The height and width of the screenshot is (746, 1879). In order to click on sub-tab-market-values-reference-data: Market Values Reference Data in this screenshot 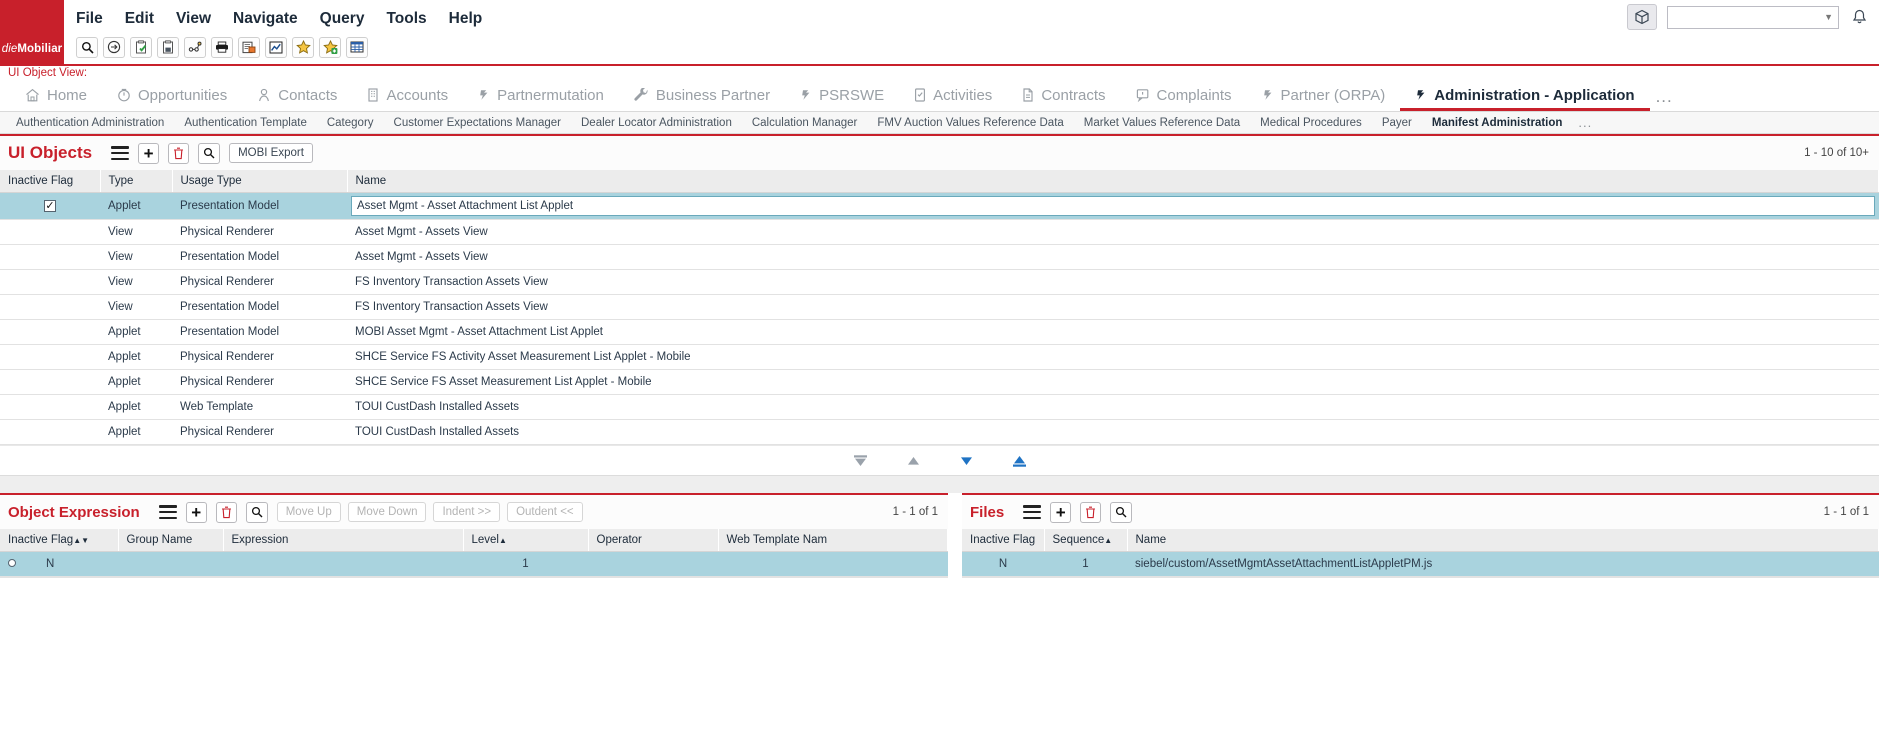, I will do `click(1162, 123)`.